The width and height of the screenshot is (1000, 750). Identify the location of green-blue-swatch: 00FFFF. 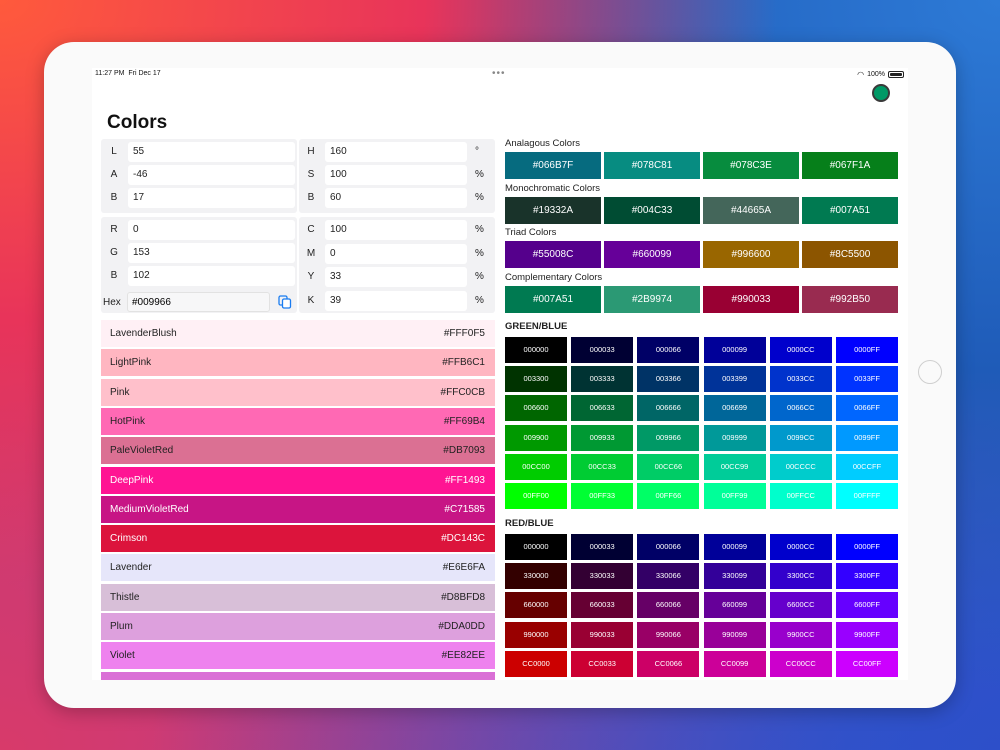
(867, 496).